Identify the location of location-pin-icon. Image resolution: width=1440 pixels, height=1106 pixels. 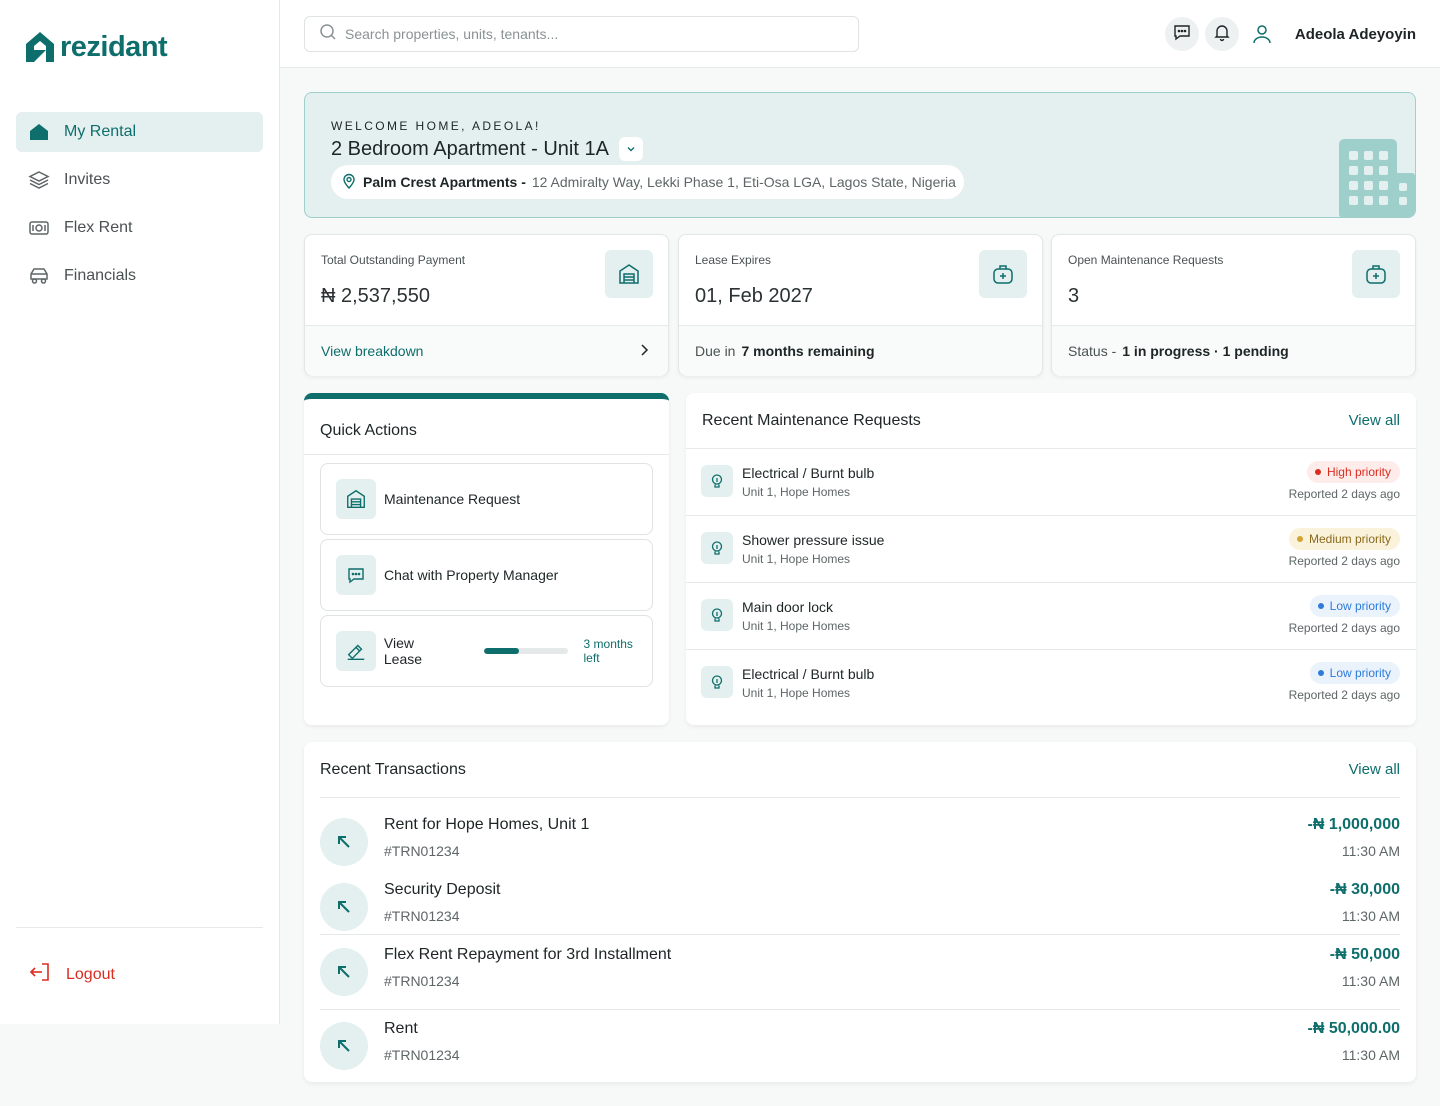
(349, 182).